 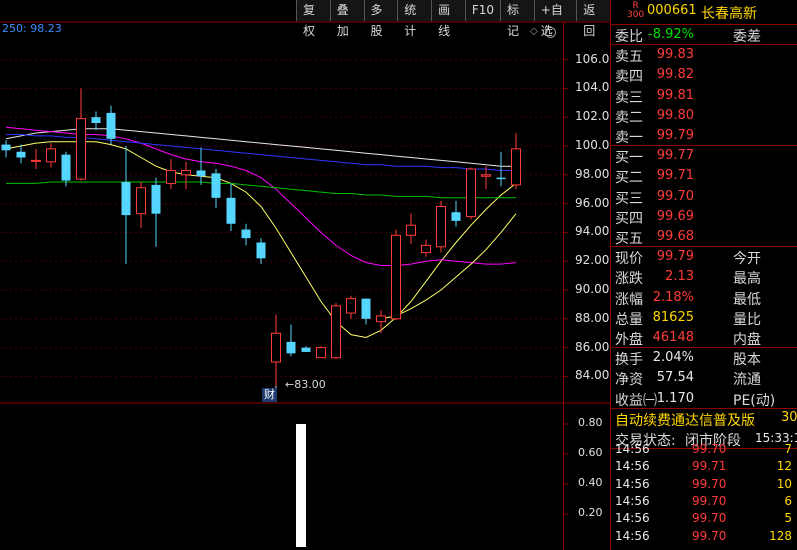 I want to click on sell-level-row-label: 卖四, so click(x=629, y=77).